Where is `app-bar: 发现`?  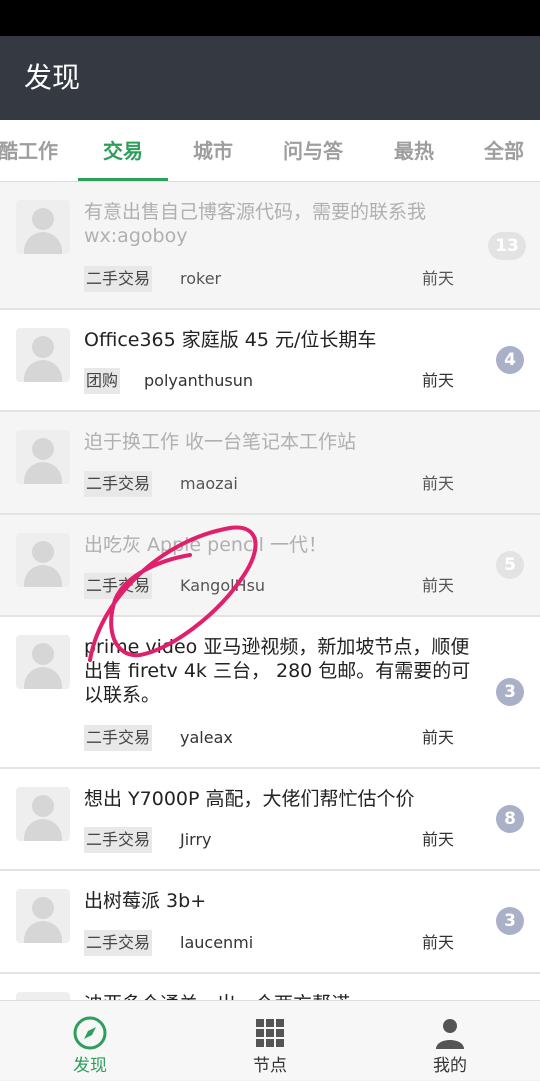 app-bar: 发现 is located at coordinates (270, 78).